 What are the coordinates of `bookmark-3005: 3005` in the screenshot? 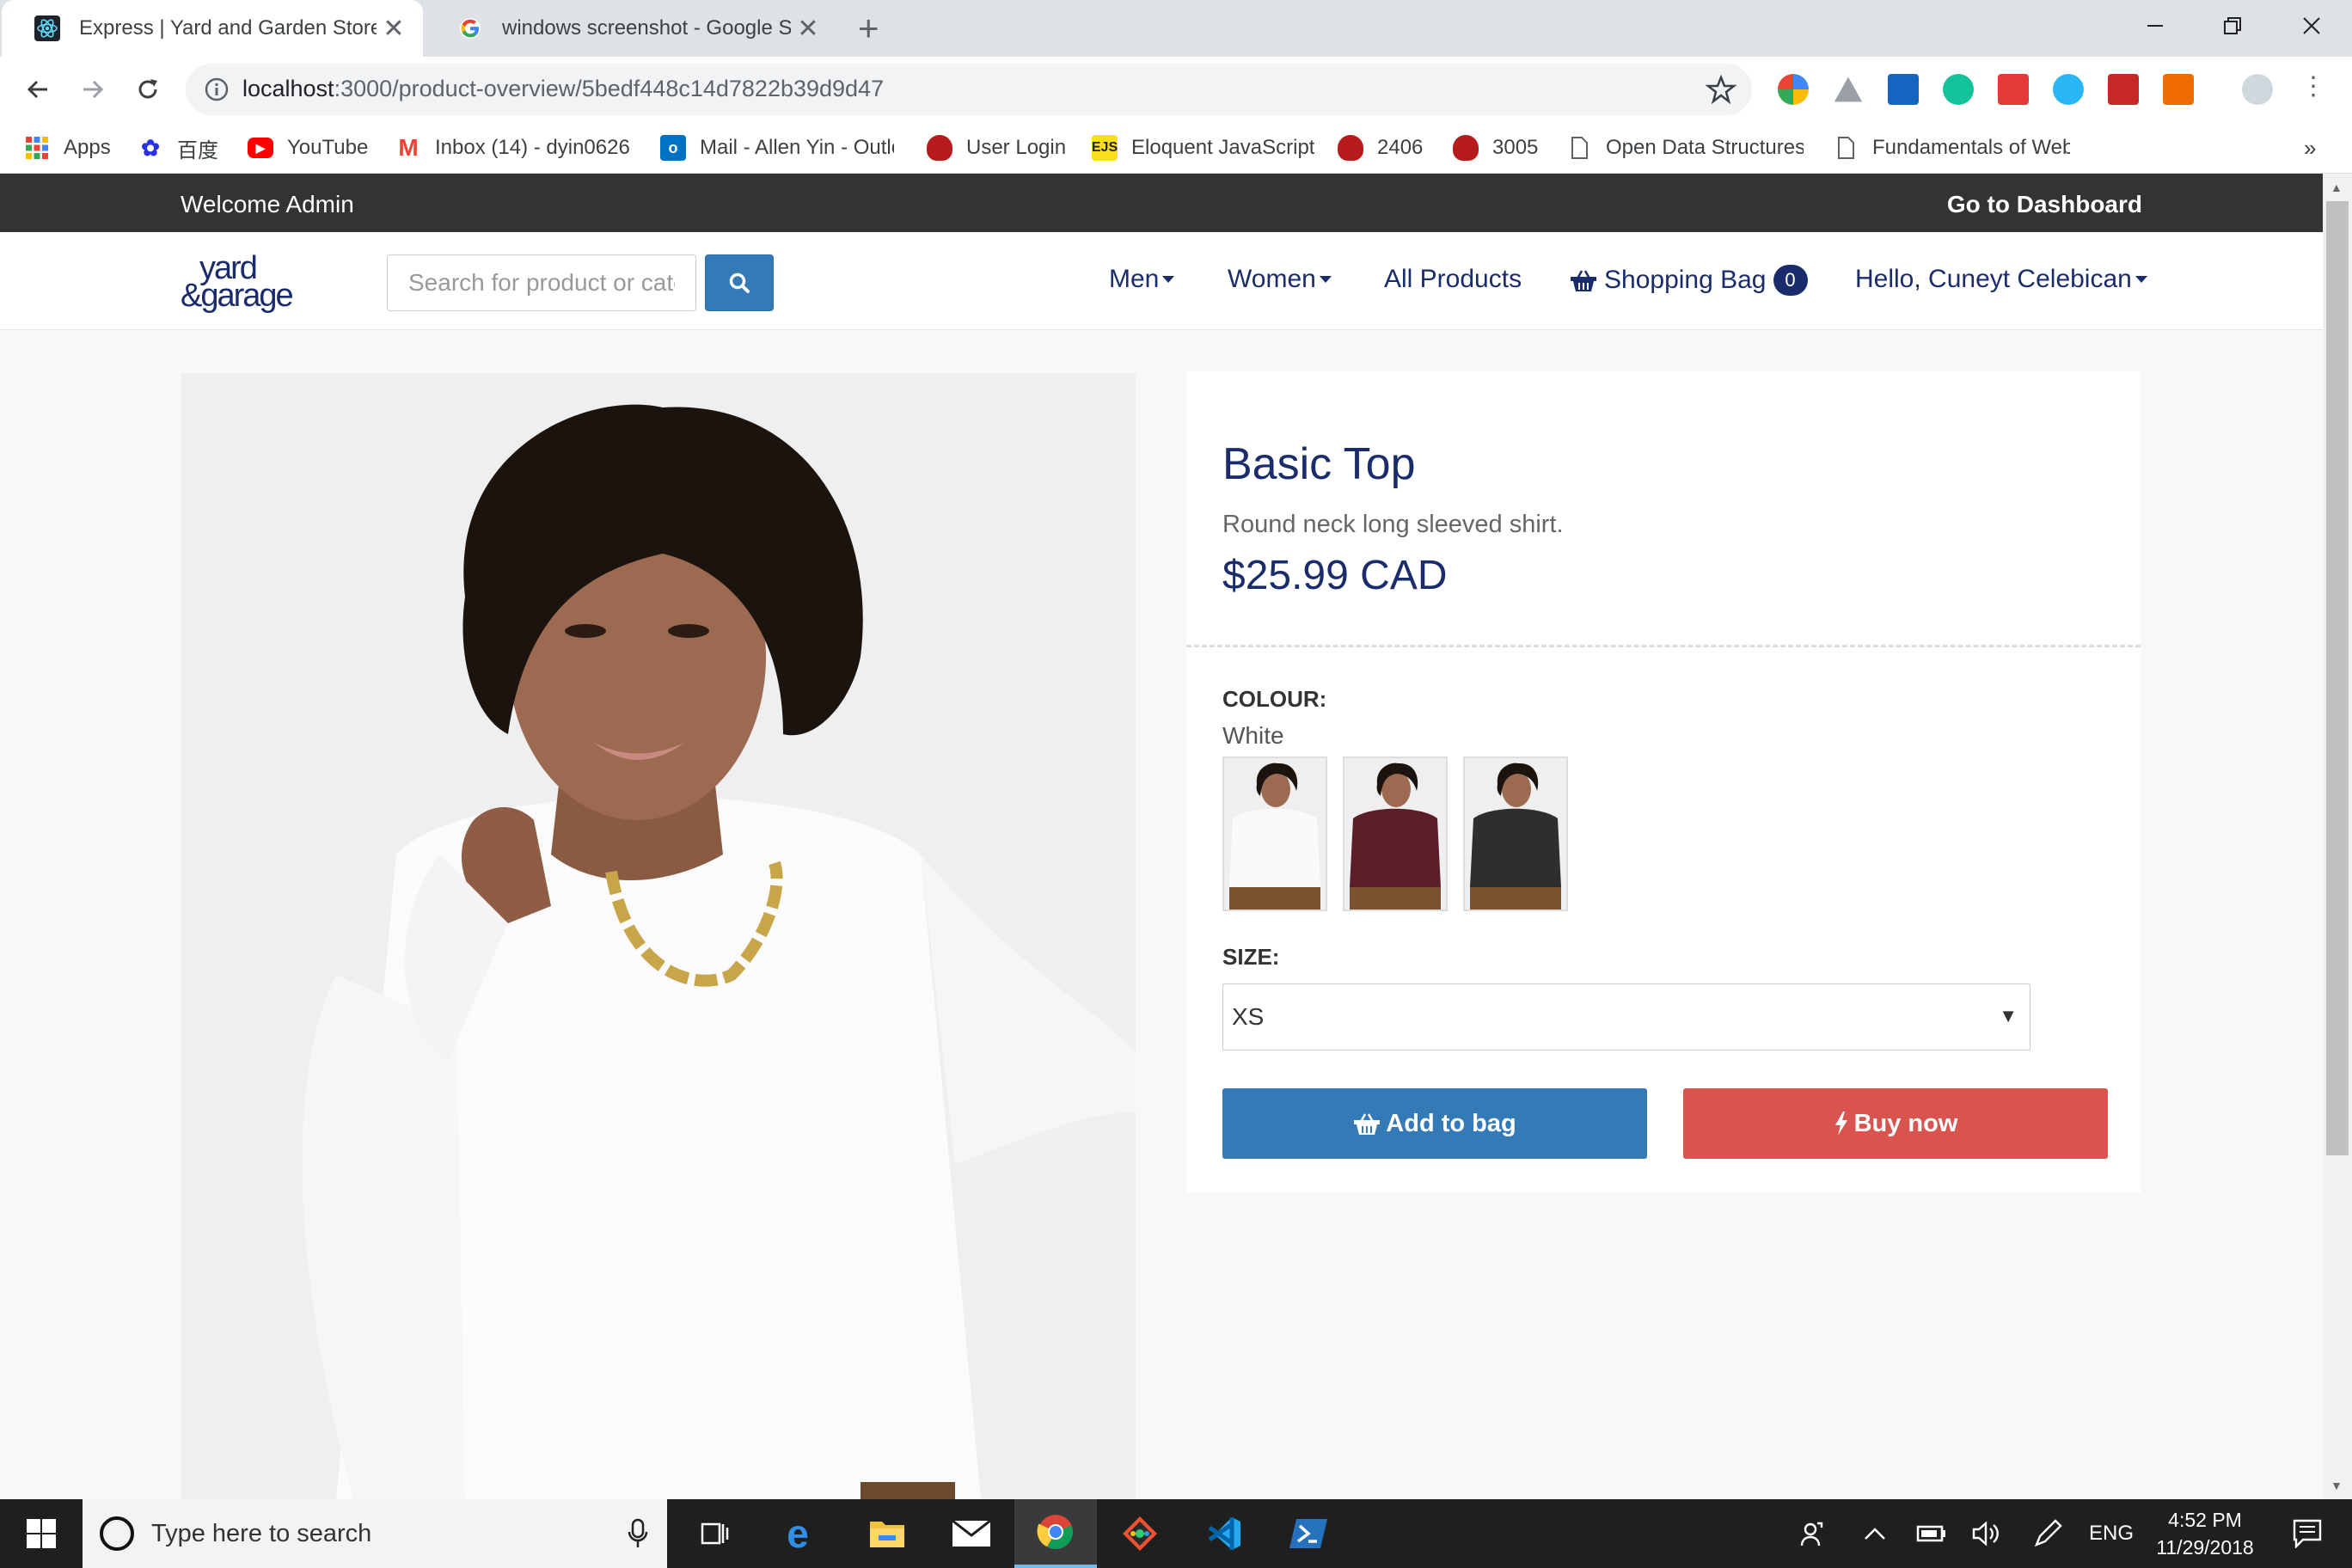 It's located at (1495, 147).